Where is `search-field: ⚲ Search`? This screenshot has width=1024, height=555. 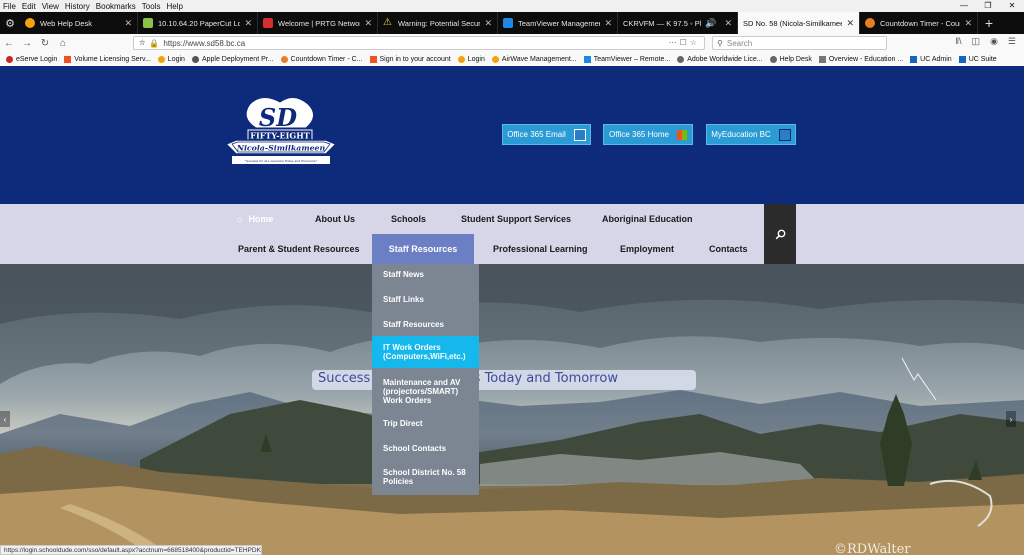
search-field: ⚲ Search is located at coordinates (799, 43).